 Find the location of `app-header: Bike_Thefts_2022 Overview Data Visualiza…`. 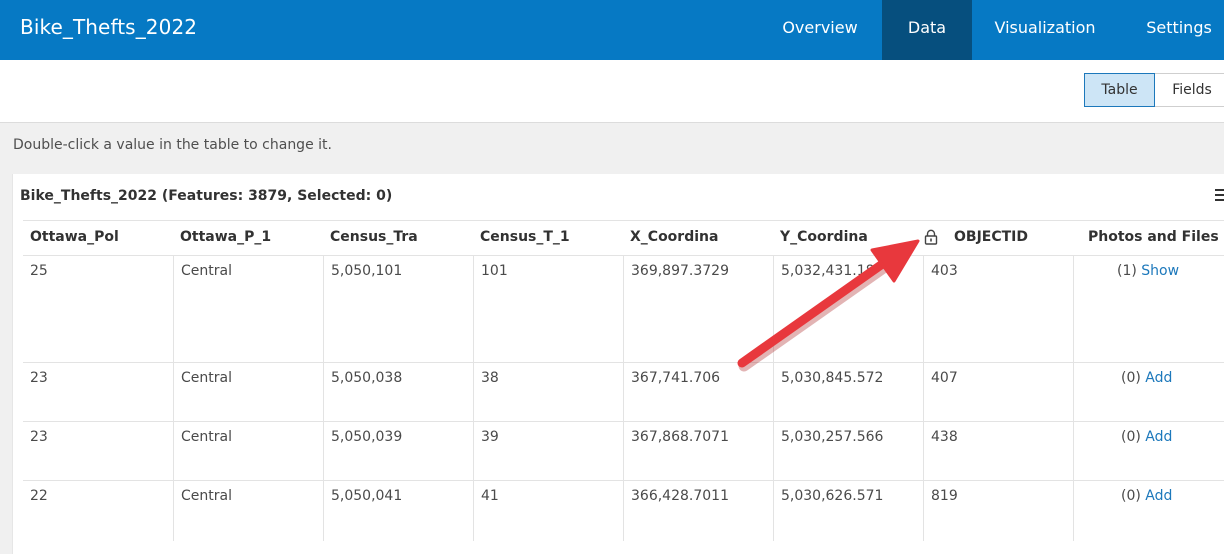

app-header: Bike_Thefts_2022 Overview Data Visualiza… is located at coordinates (612, 30).